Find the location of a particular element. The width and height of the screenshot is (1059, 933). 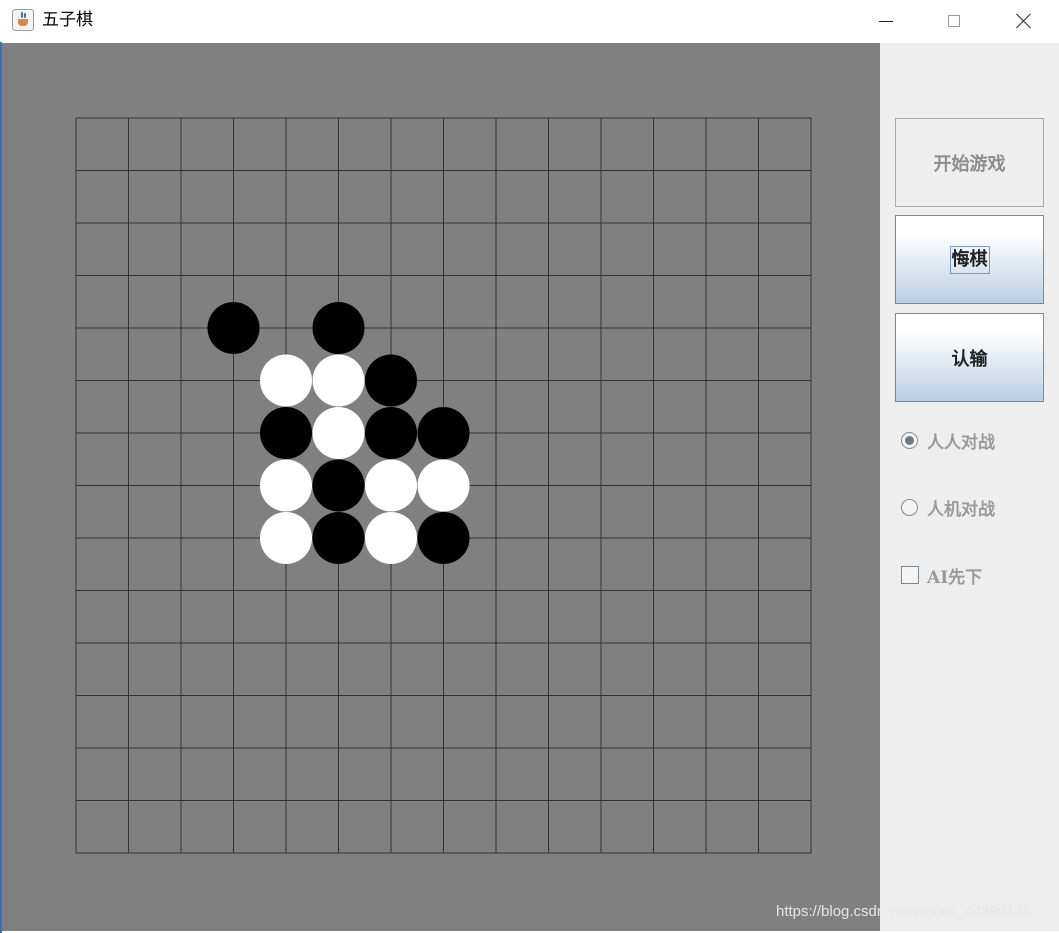

minimize-button is located at coordinates (886, 21).